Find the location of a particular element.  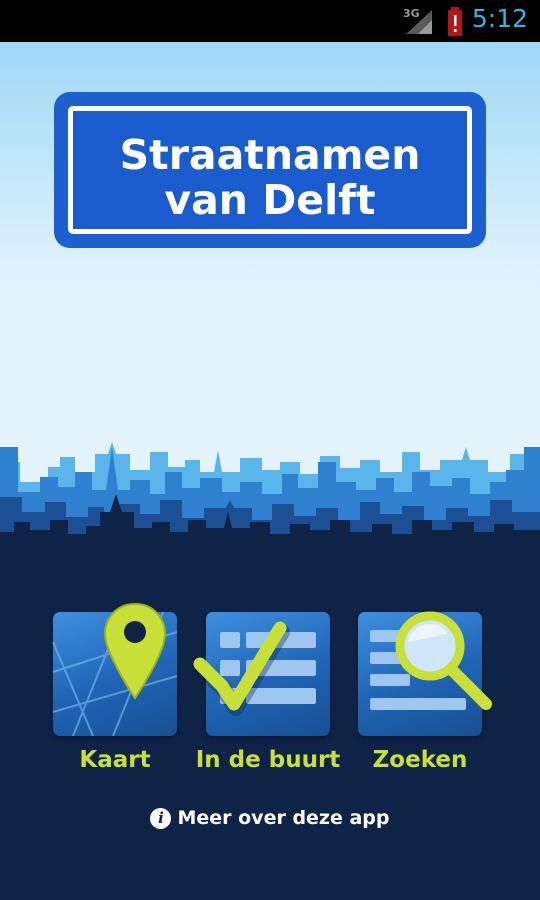

info-icon: i is located at coordinates (161, 818).